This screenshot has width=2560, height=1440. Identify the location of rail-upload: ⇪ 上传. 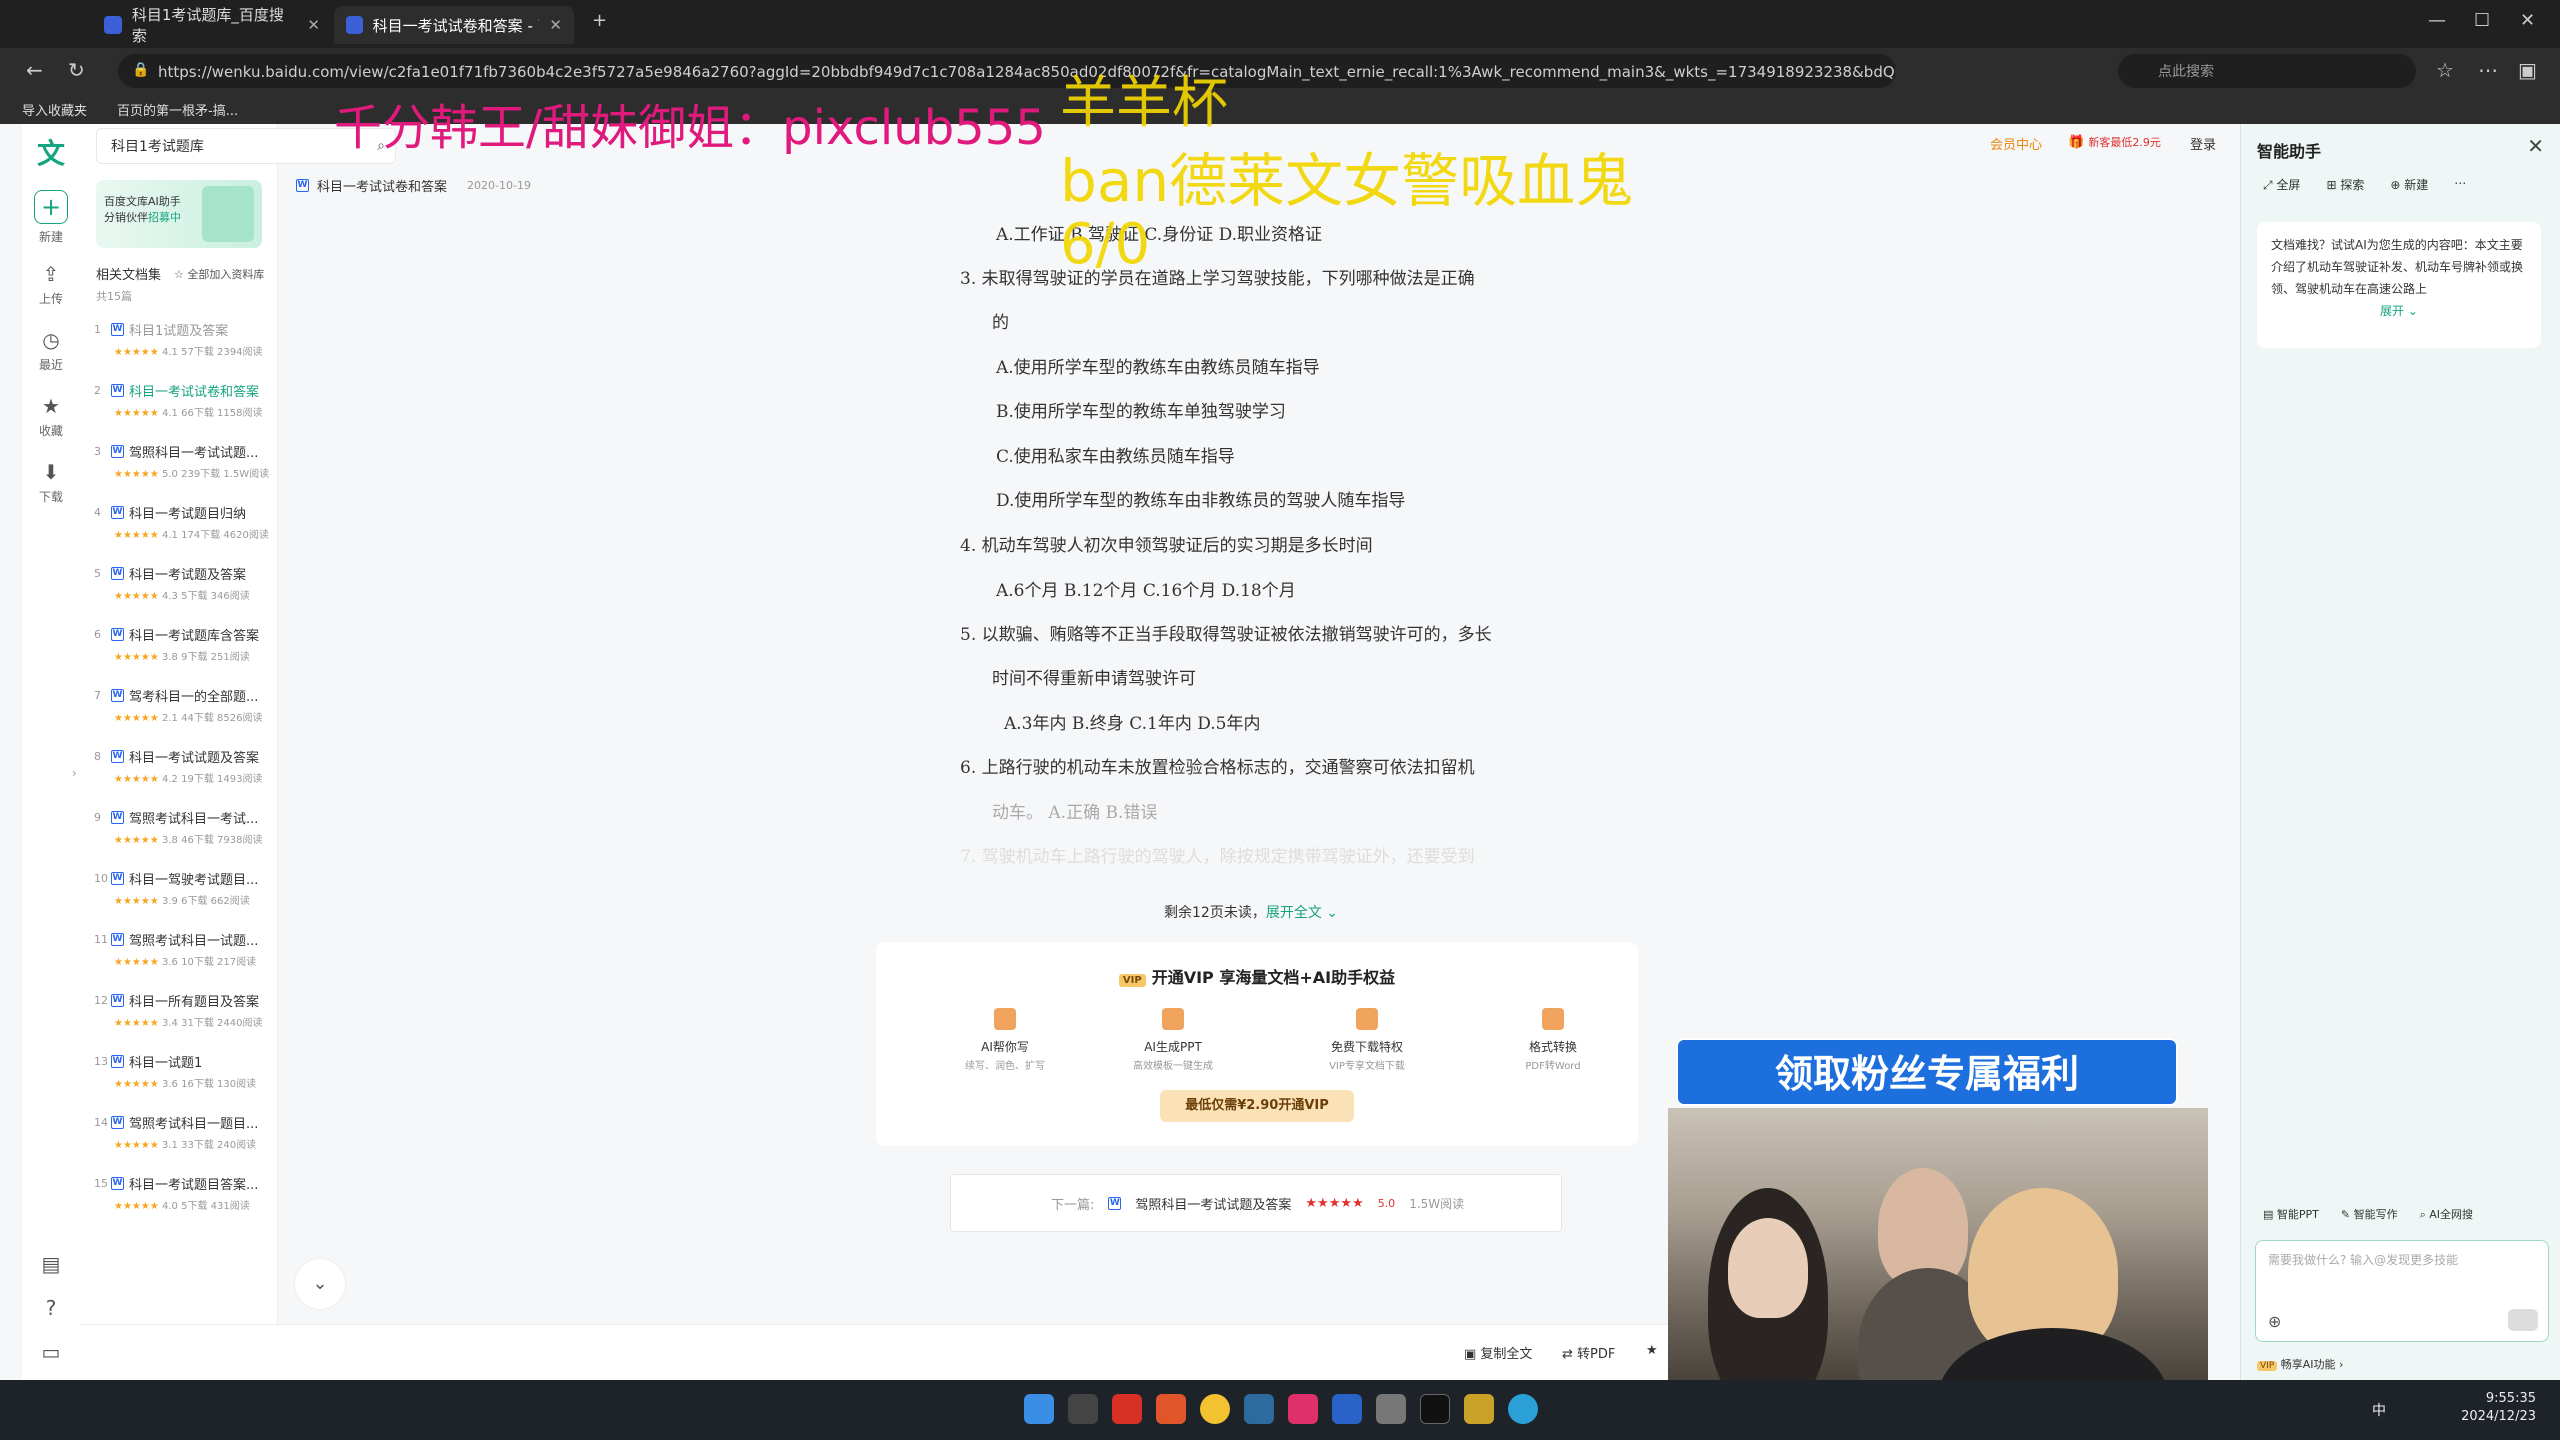
(51, 284).